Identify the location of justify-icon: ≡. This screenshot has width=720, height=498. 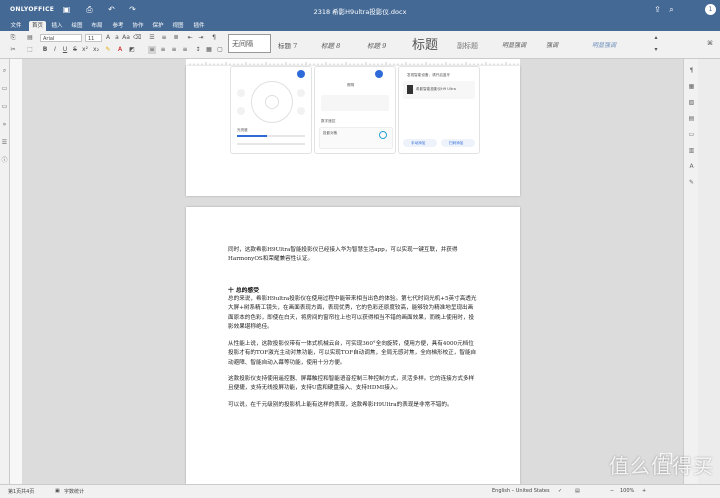
(185, 50).